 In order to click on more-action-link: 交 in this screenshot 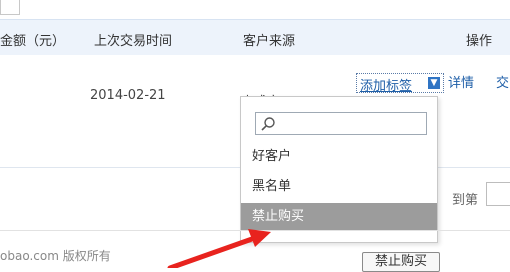, I will do `click(502, 81)`.